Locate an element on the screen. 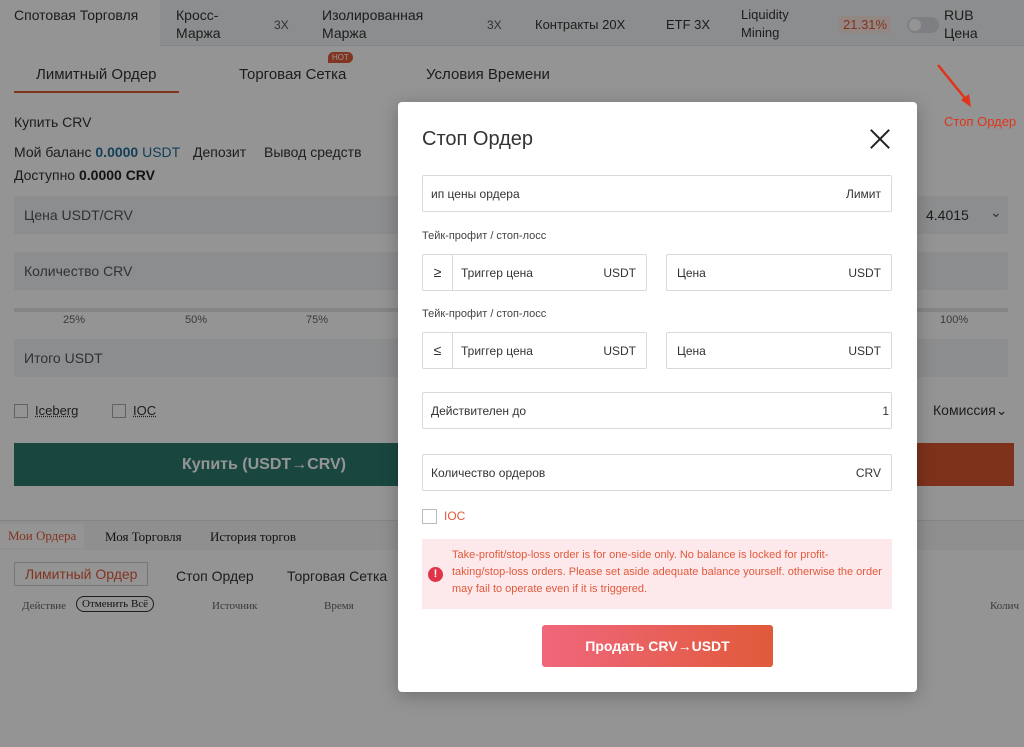 This screenshot has height=747, width=1024. alert-icon: ! is located at coordinates (435, 574).